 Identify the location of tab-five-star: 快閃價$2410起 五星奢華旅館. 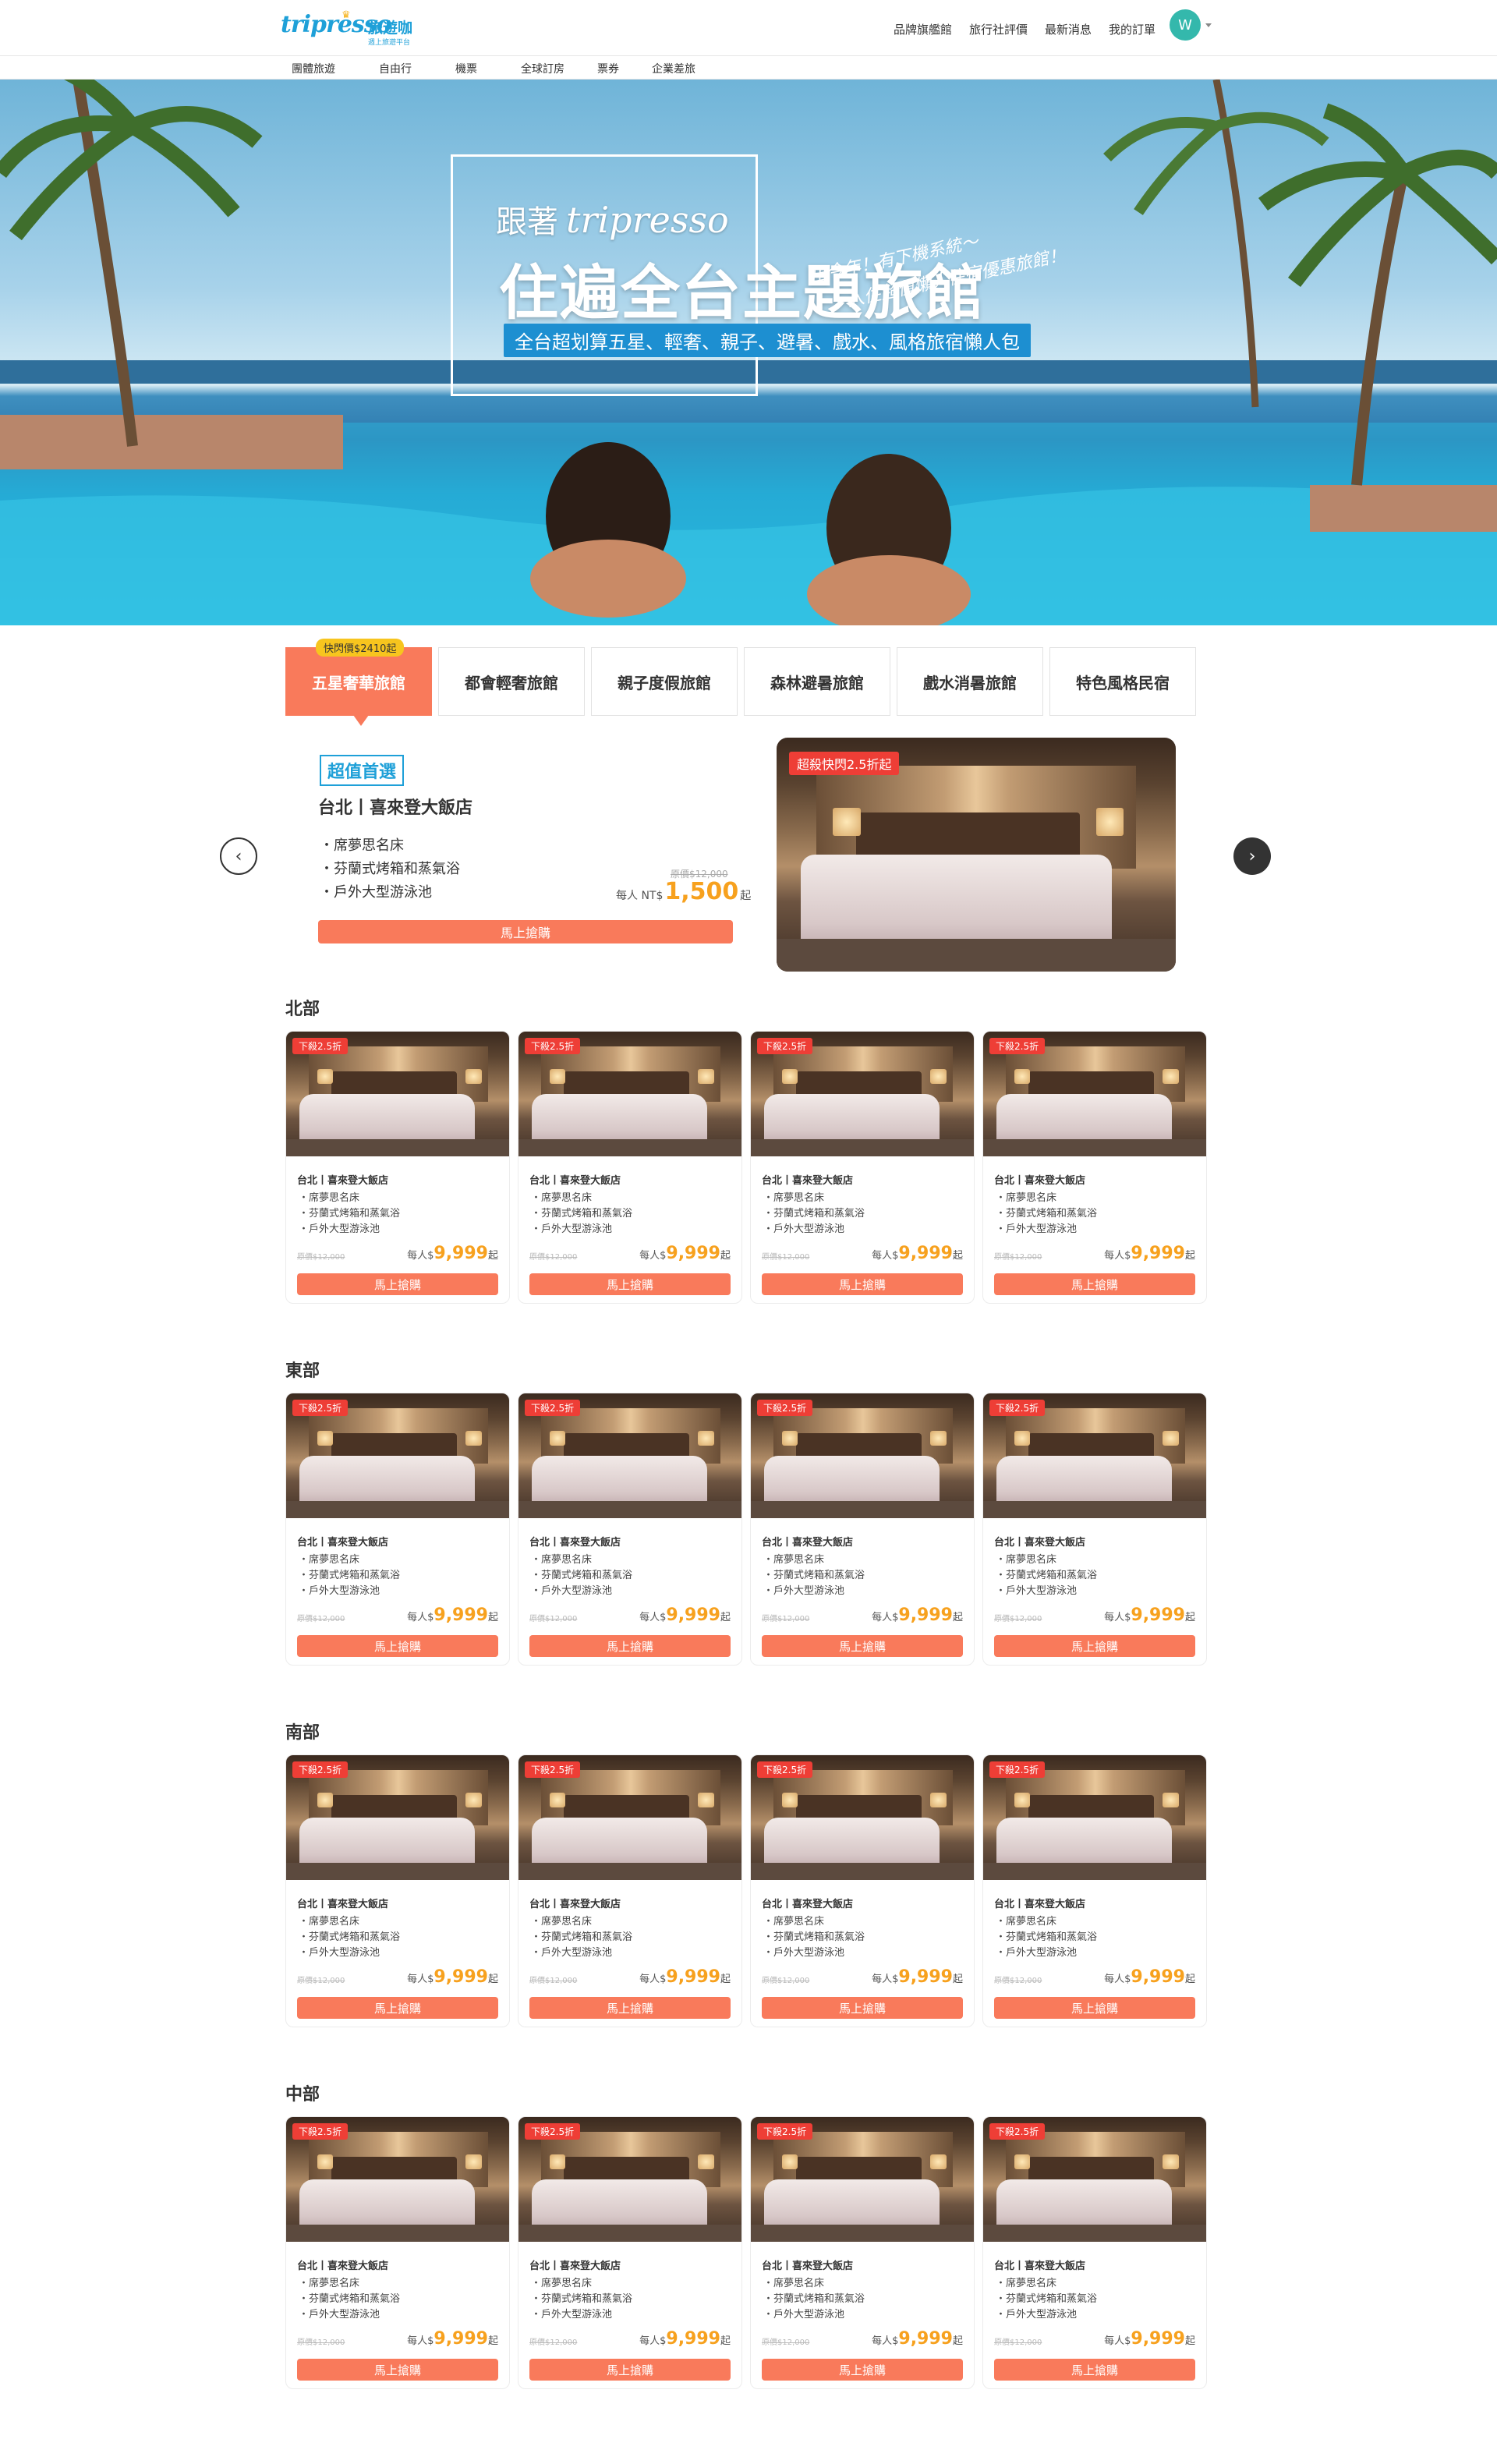
(358, 683).